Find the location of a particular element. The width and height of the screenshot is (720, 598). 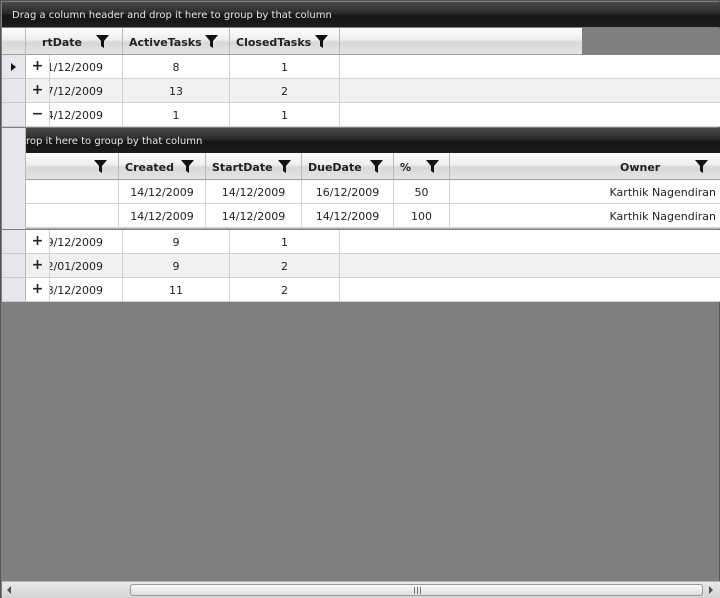

activetasks-cell: 13 is located at coordinates (176, 91).